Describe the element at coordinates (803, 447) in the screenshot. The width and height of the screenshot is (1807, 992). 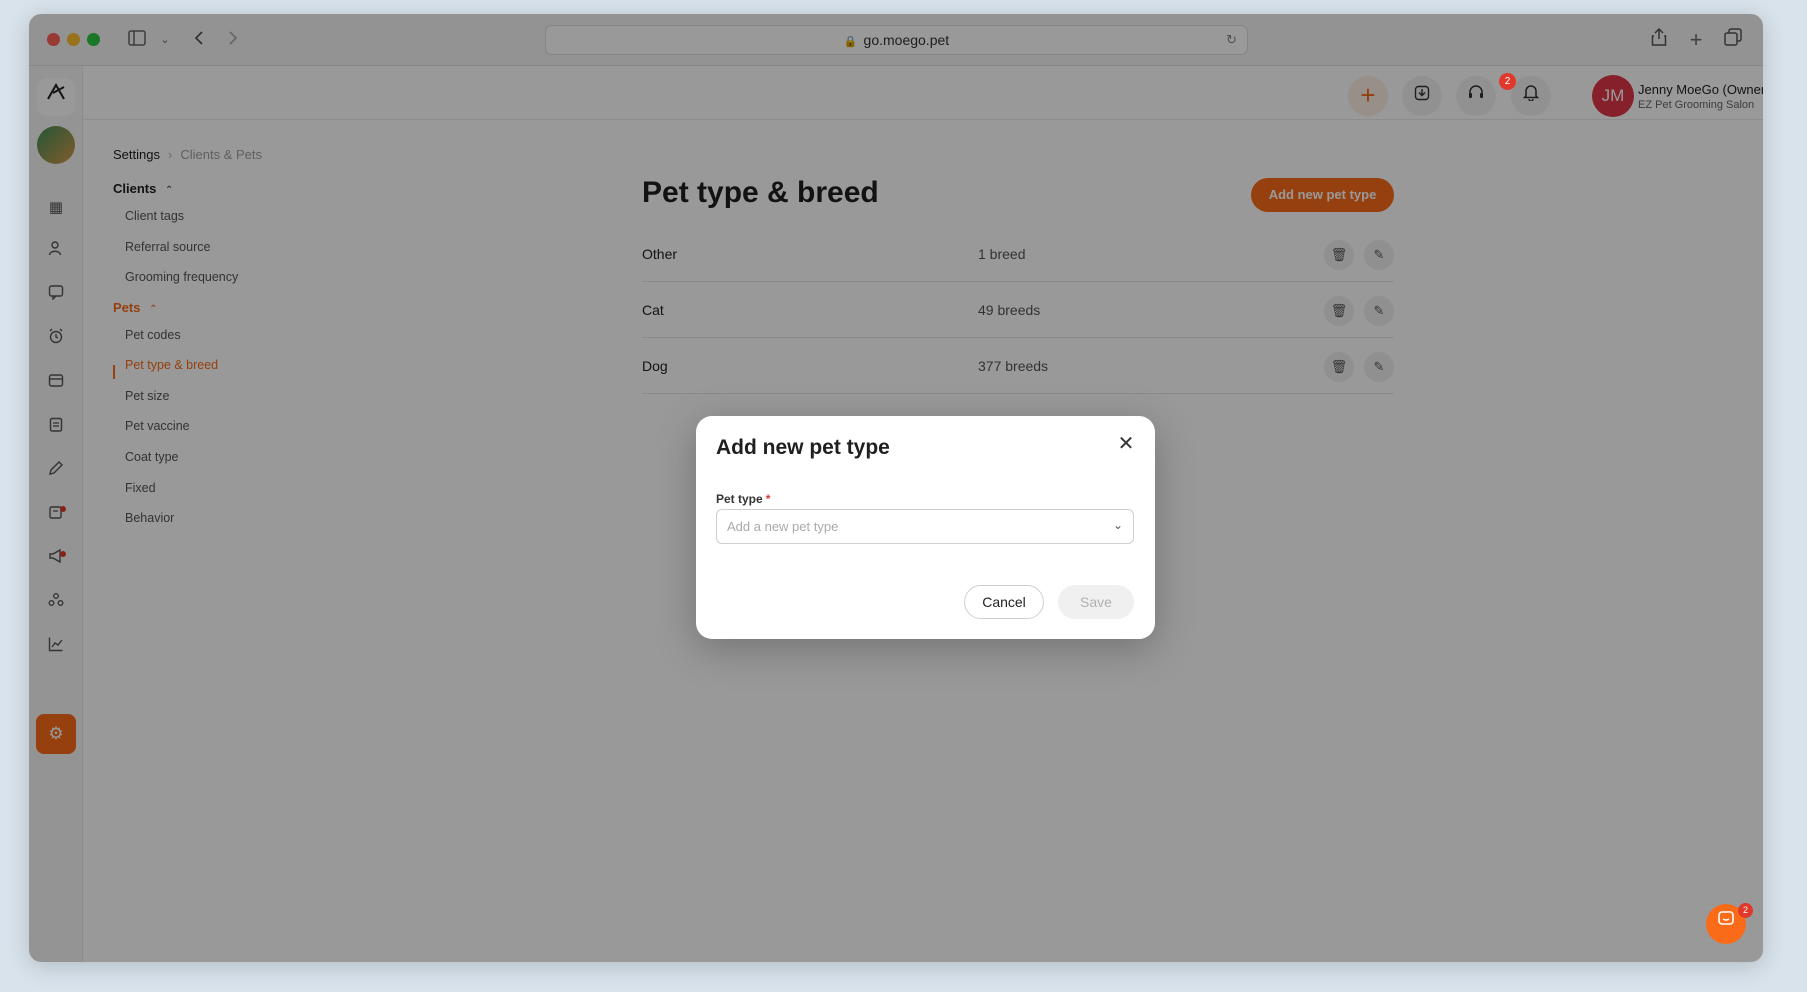
I see `modal-title: Add new pet type` at that location.